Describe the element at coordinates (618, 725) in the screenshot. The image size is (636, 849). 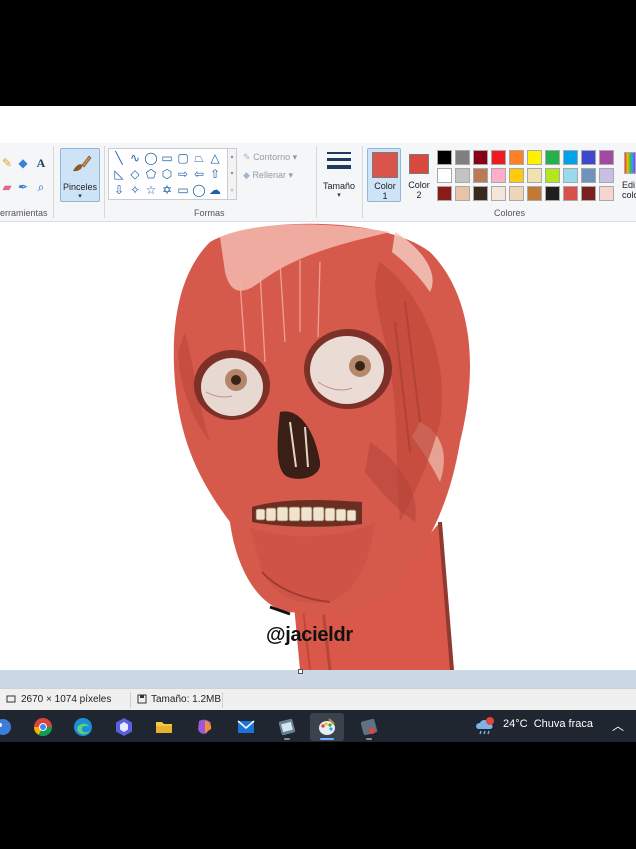
I see `show-hidden-icons-chevron-icon: ︿` at that location.